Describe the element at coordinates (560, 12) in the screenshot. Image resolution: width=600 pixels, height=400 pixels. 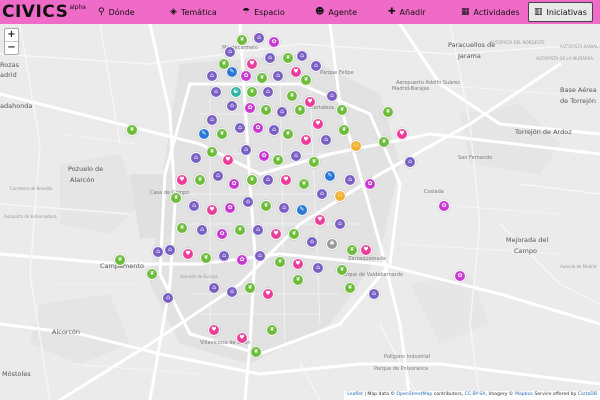
I see `nav-iniciativas: ▥ Iniciativas` at that location.